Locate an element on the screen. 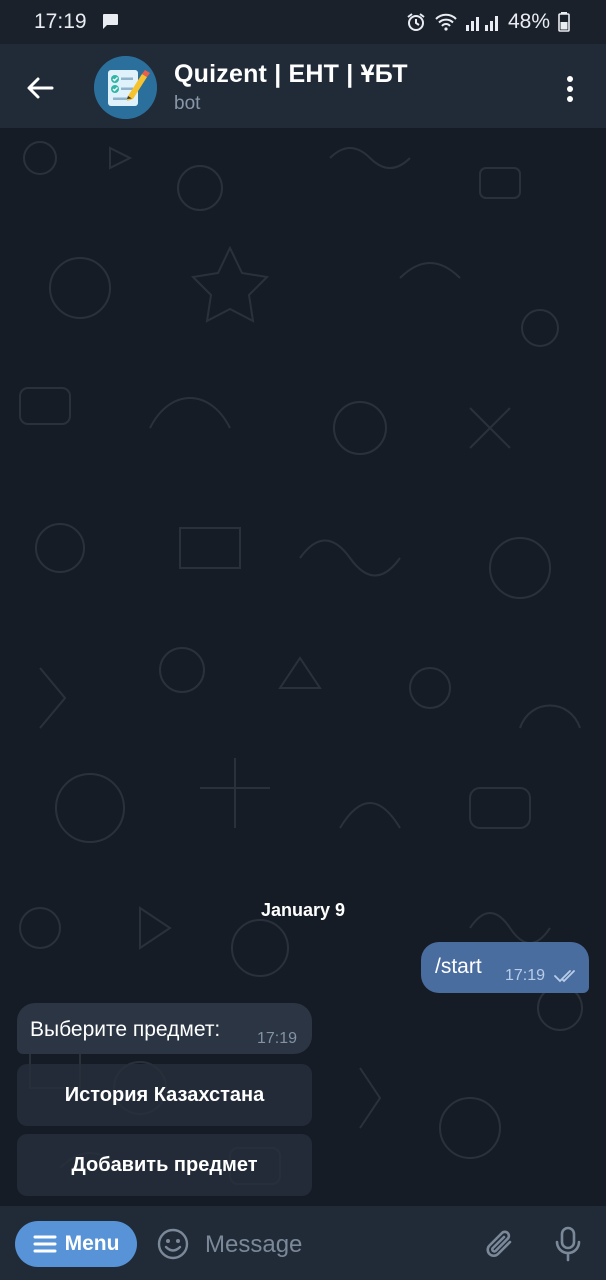  back-arrow-icon is located at coordinates (40, 88).